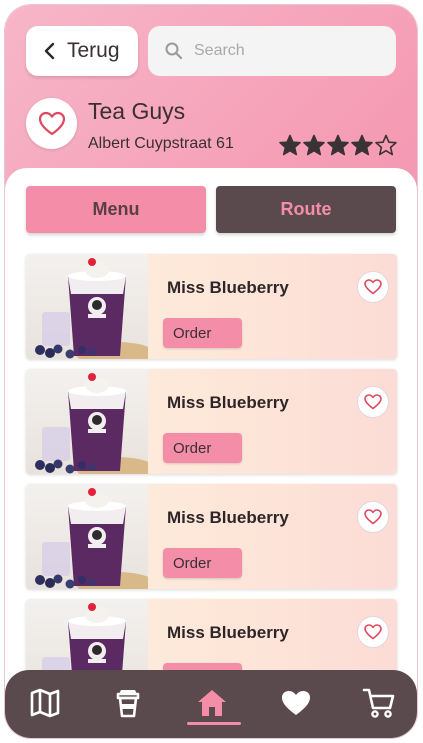 The height and width of the screenshot is (743, 423). I want to click on star-rating, so click(338, 145).